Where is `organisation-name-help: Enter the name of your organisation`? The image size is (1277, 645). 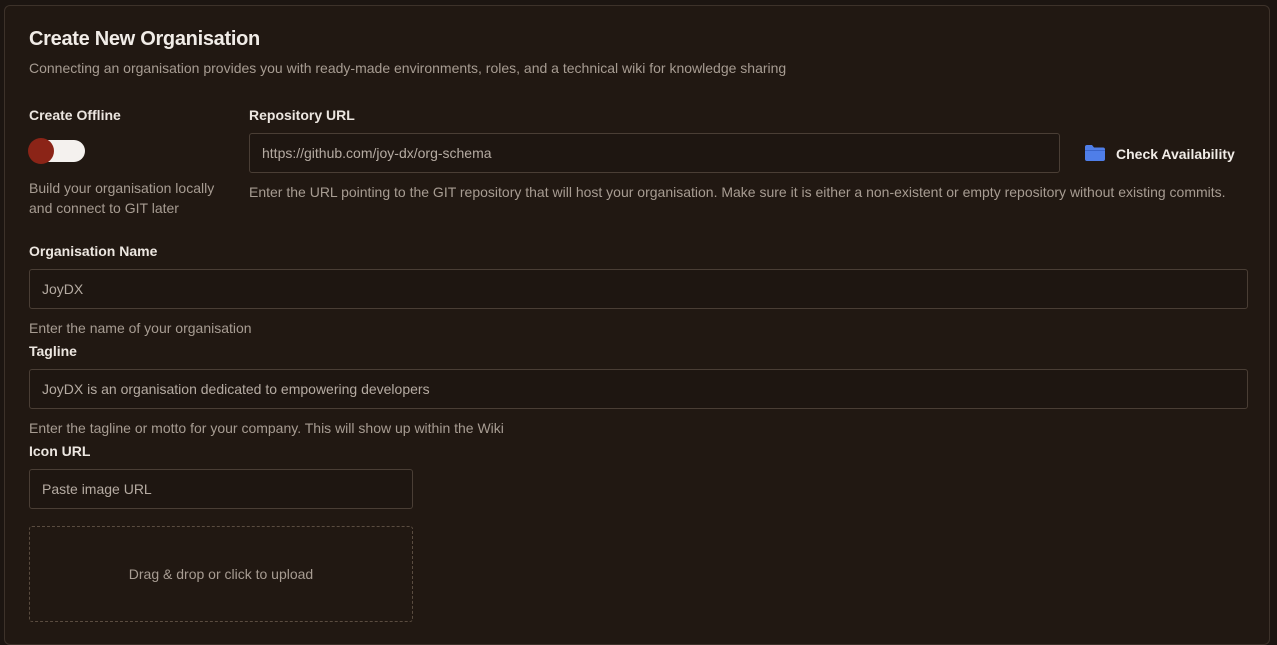 organisation-name-help: Enter the name of your organisation is located at coordinates (140, 328).